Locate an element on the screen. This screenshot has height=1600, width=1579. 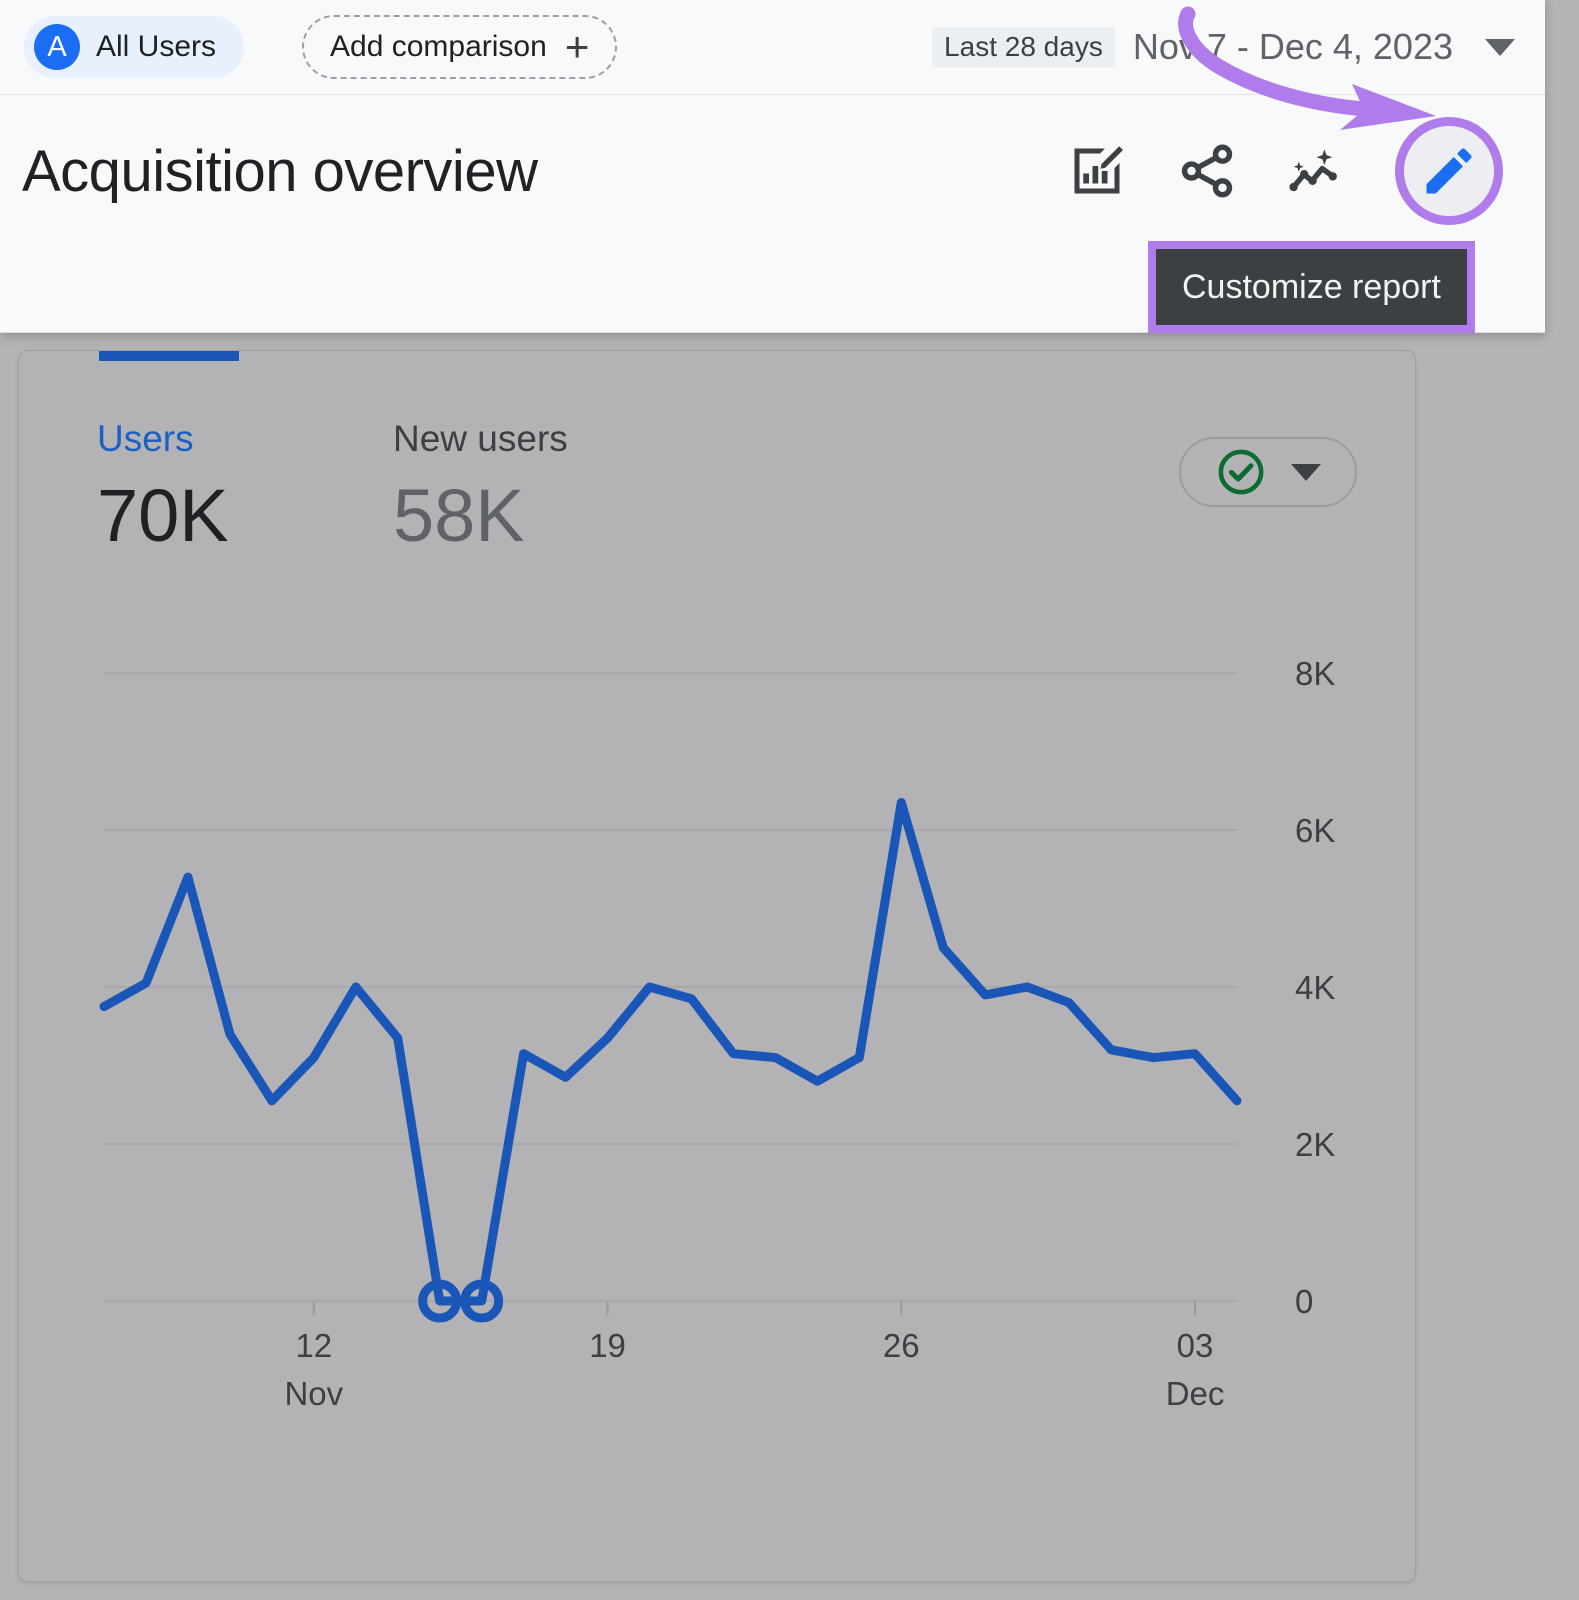
customize-report-button is located at coordinates (1449, 171).